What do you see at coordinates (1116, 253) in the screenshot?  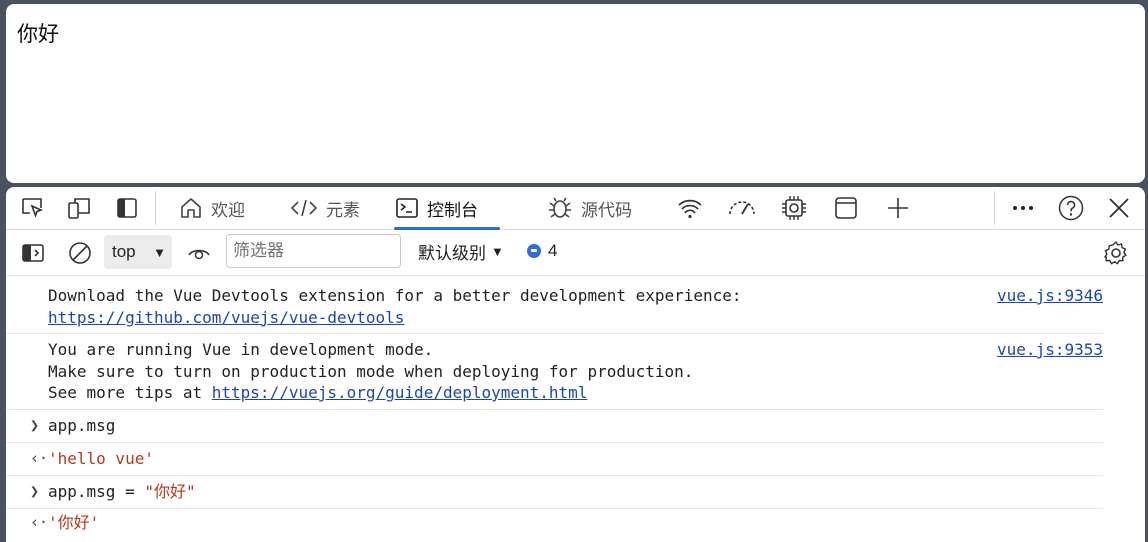 I see `settings-gear-icon` at bounding box center [1116, 253].